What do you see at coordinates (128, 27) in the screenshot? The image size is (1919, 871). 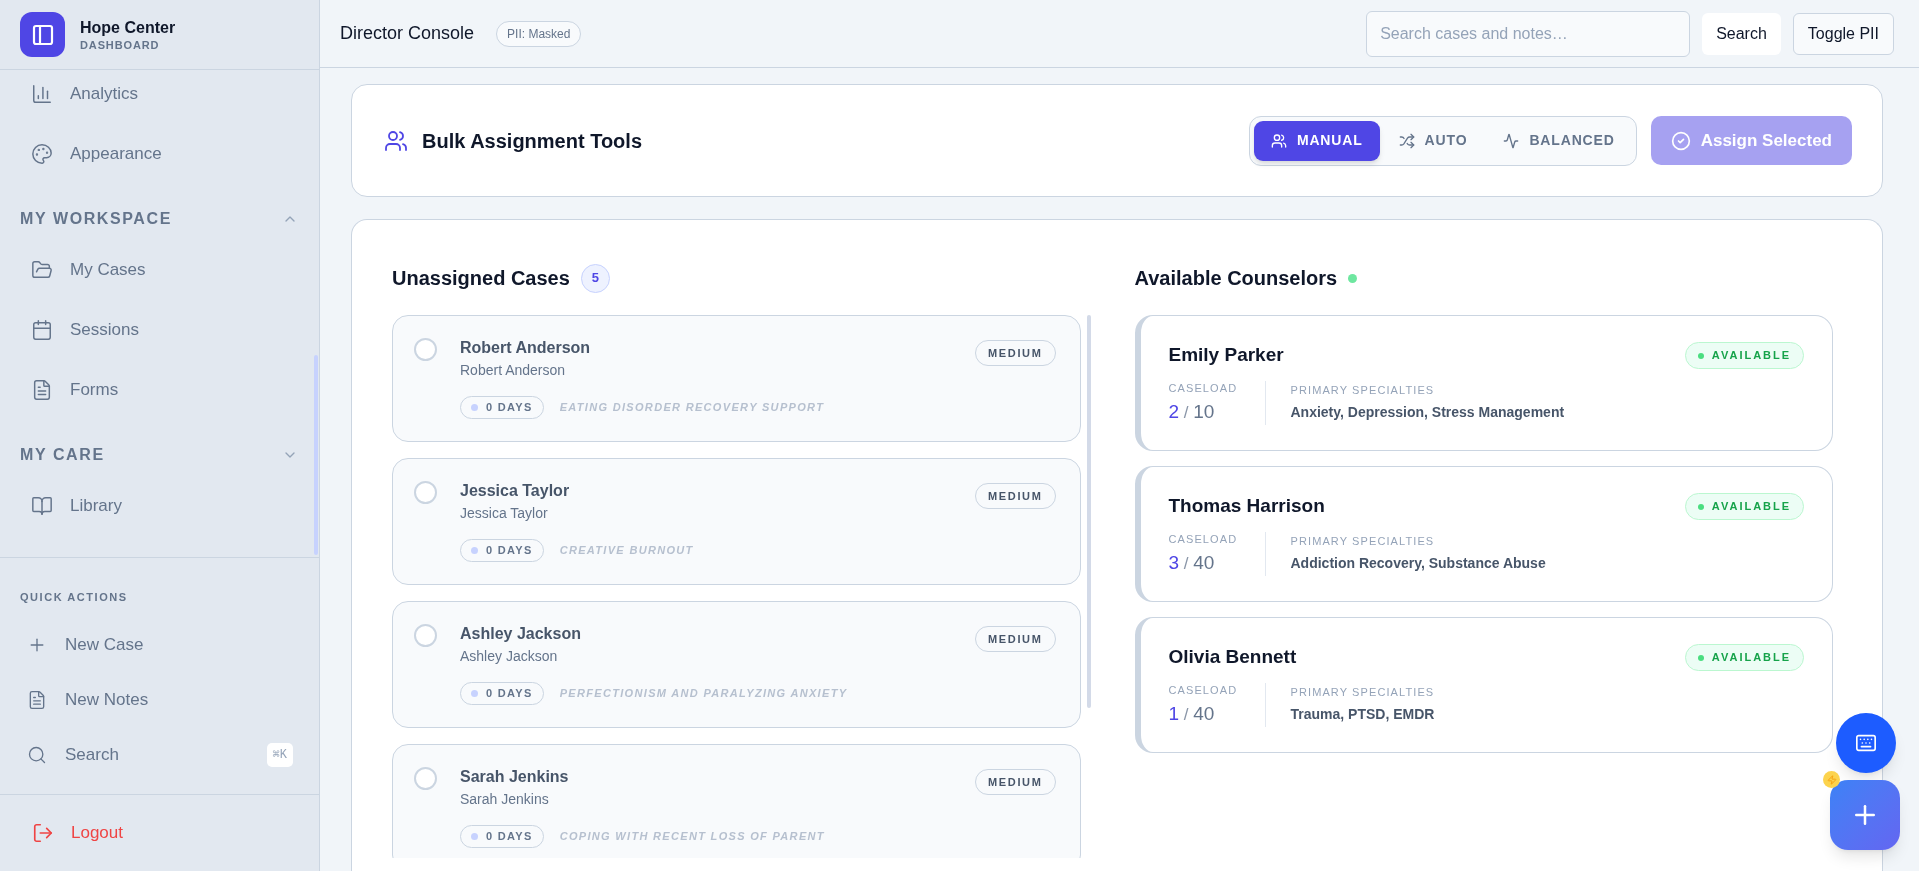 I see `brand-name: Hope Center` at bounding box center [128, 27].